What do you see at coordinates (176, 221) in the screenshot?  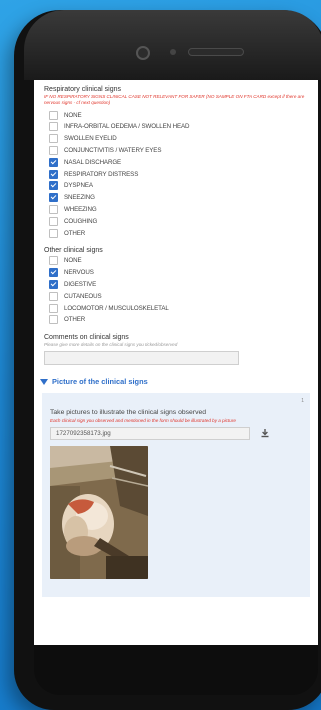 I see `option-coughing: COUGHING` at bounding box center [176, 221].